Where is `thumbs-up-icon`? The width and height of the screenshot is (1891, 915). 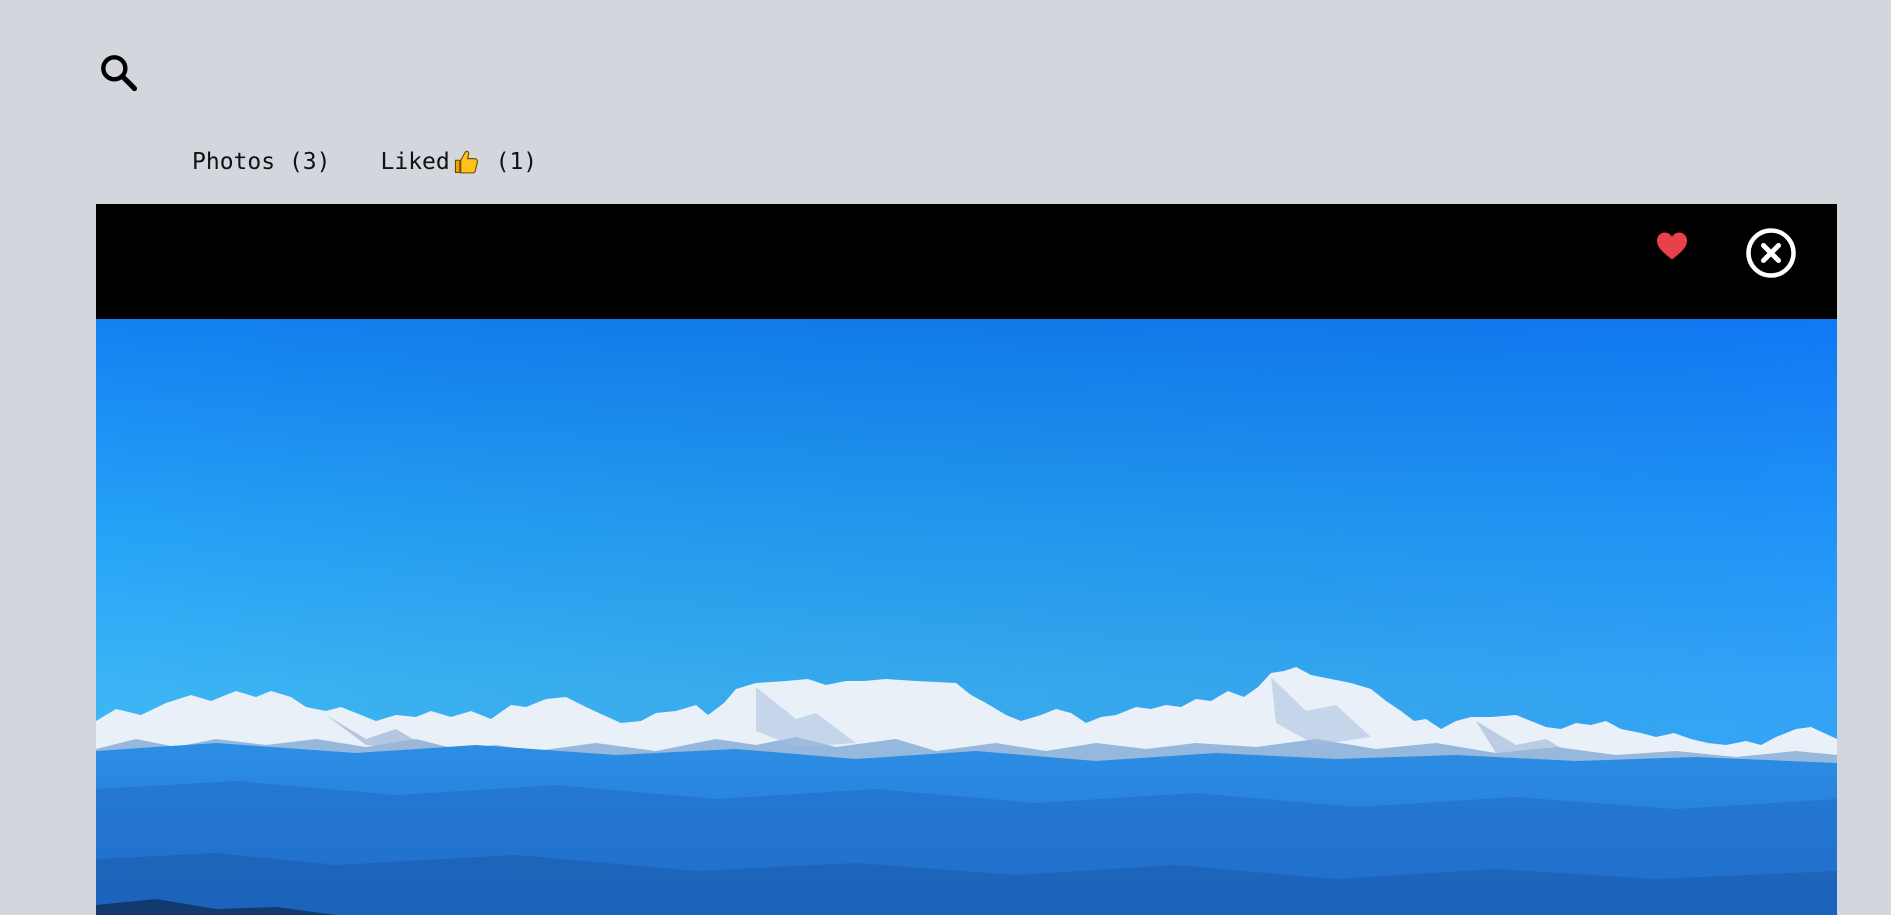 thumbs-up-icon is located at coordinates (466, 162).